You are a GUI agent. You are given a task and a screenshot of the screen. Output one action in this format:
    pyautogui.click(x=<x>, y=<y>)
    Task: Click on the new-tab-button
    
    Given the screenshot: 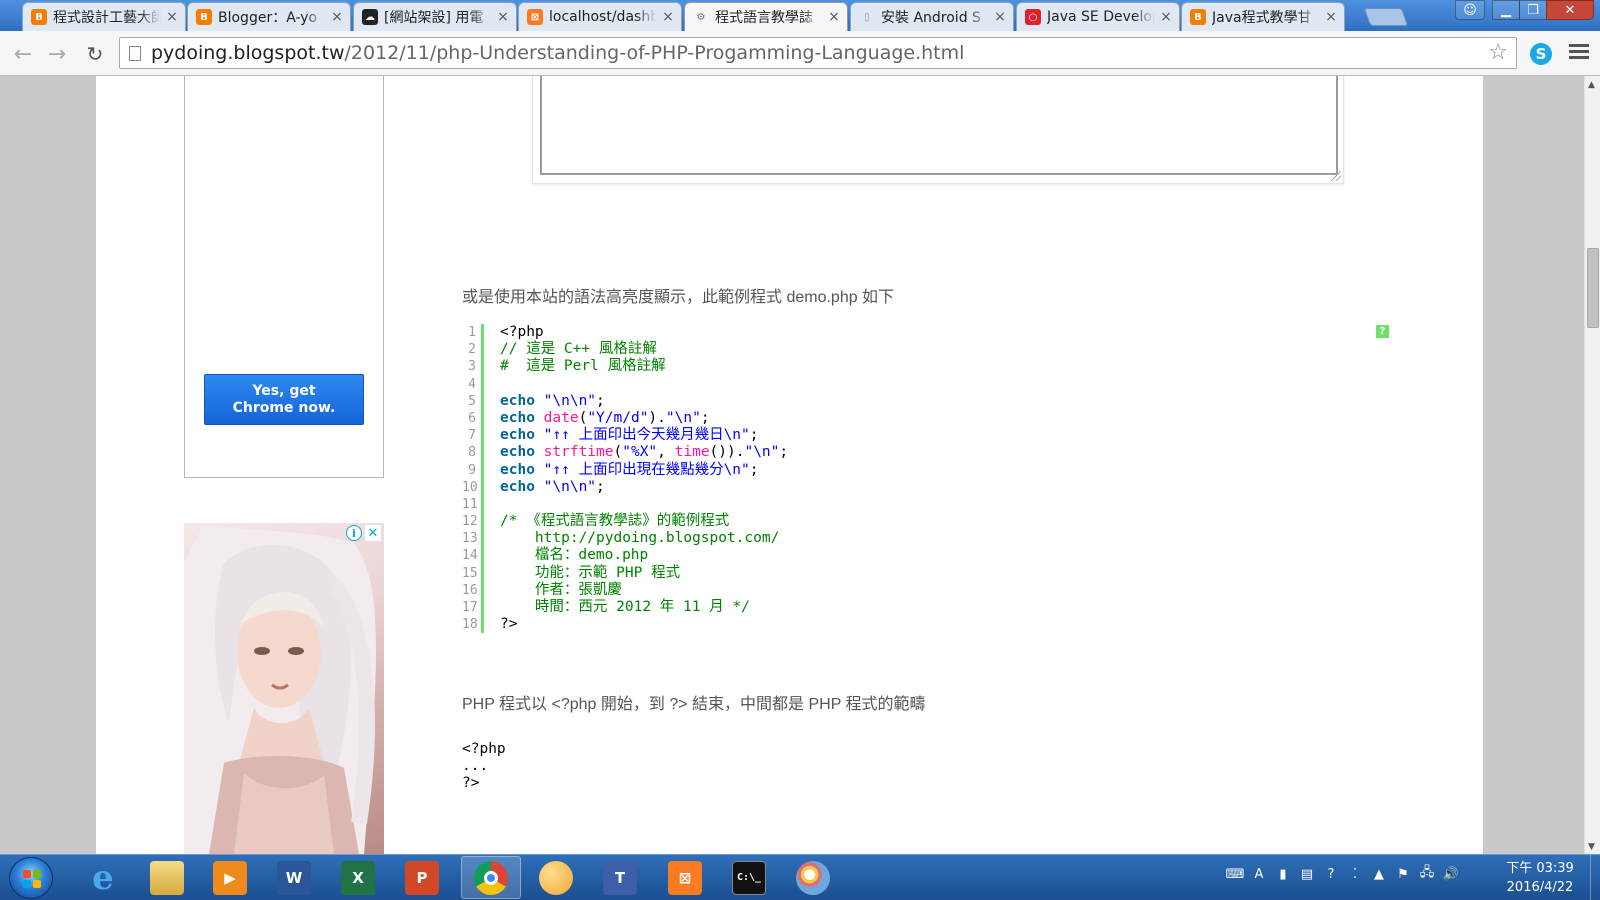 What is the action you would take?
    pyautogui.click(x=1386, y=17)
    